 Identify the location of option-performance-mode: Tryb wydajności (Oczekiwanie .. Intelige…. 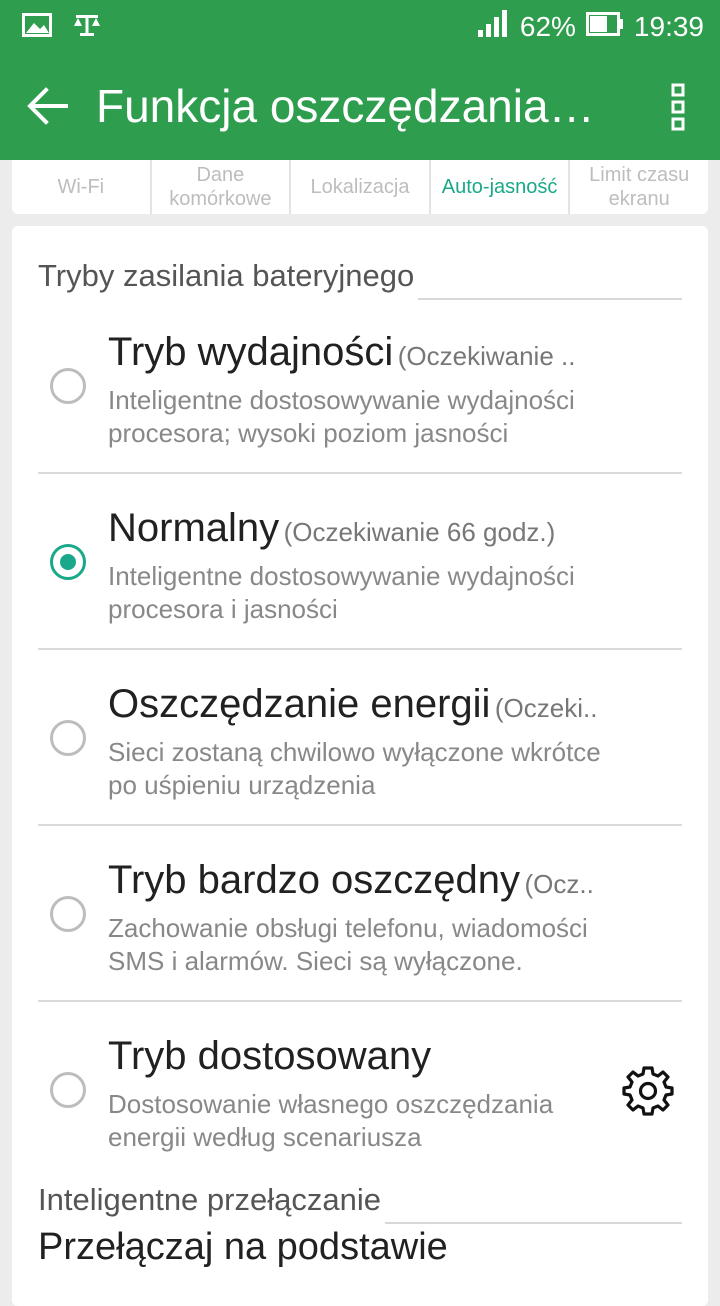
(360, 386).